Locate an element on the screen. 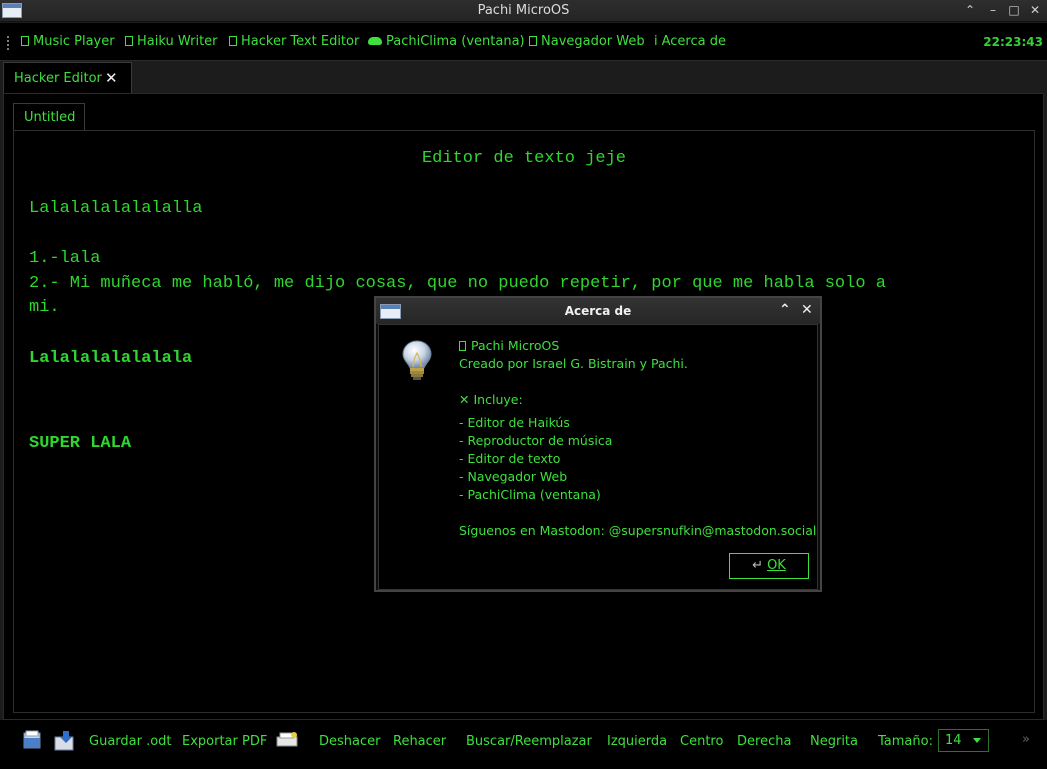 The width and height of the screenshot is (1047, 769). undo-button: Deshacer is located at coordinates (349, 741).